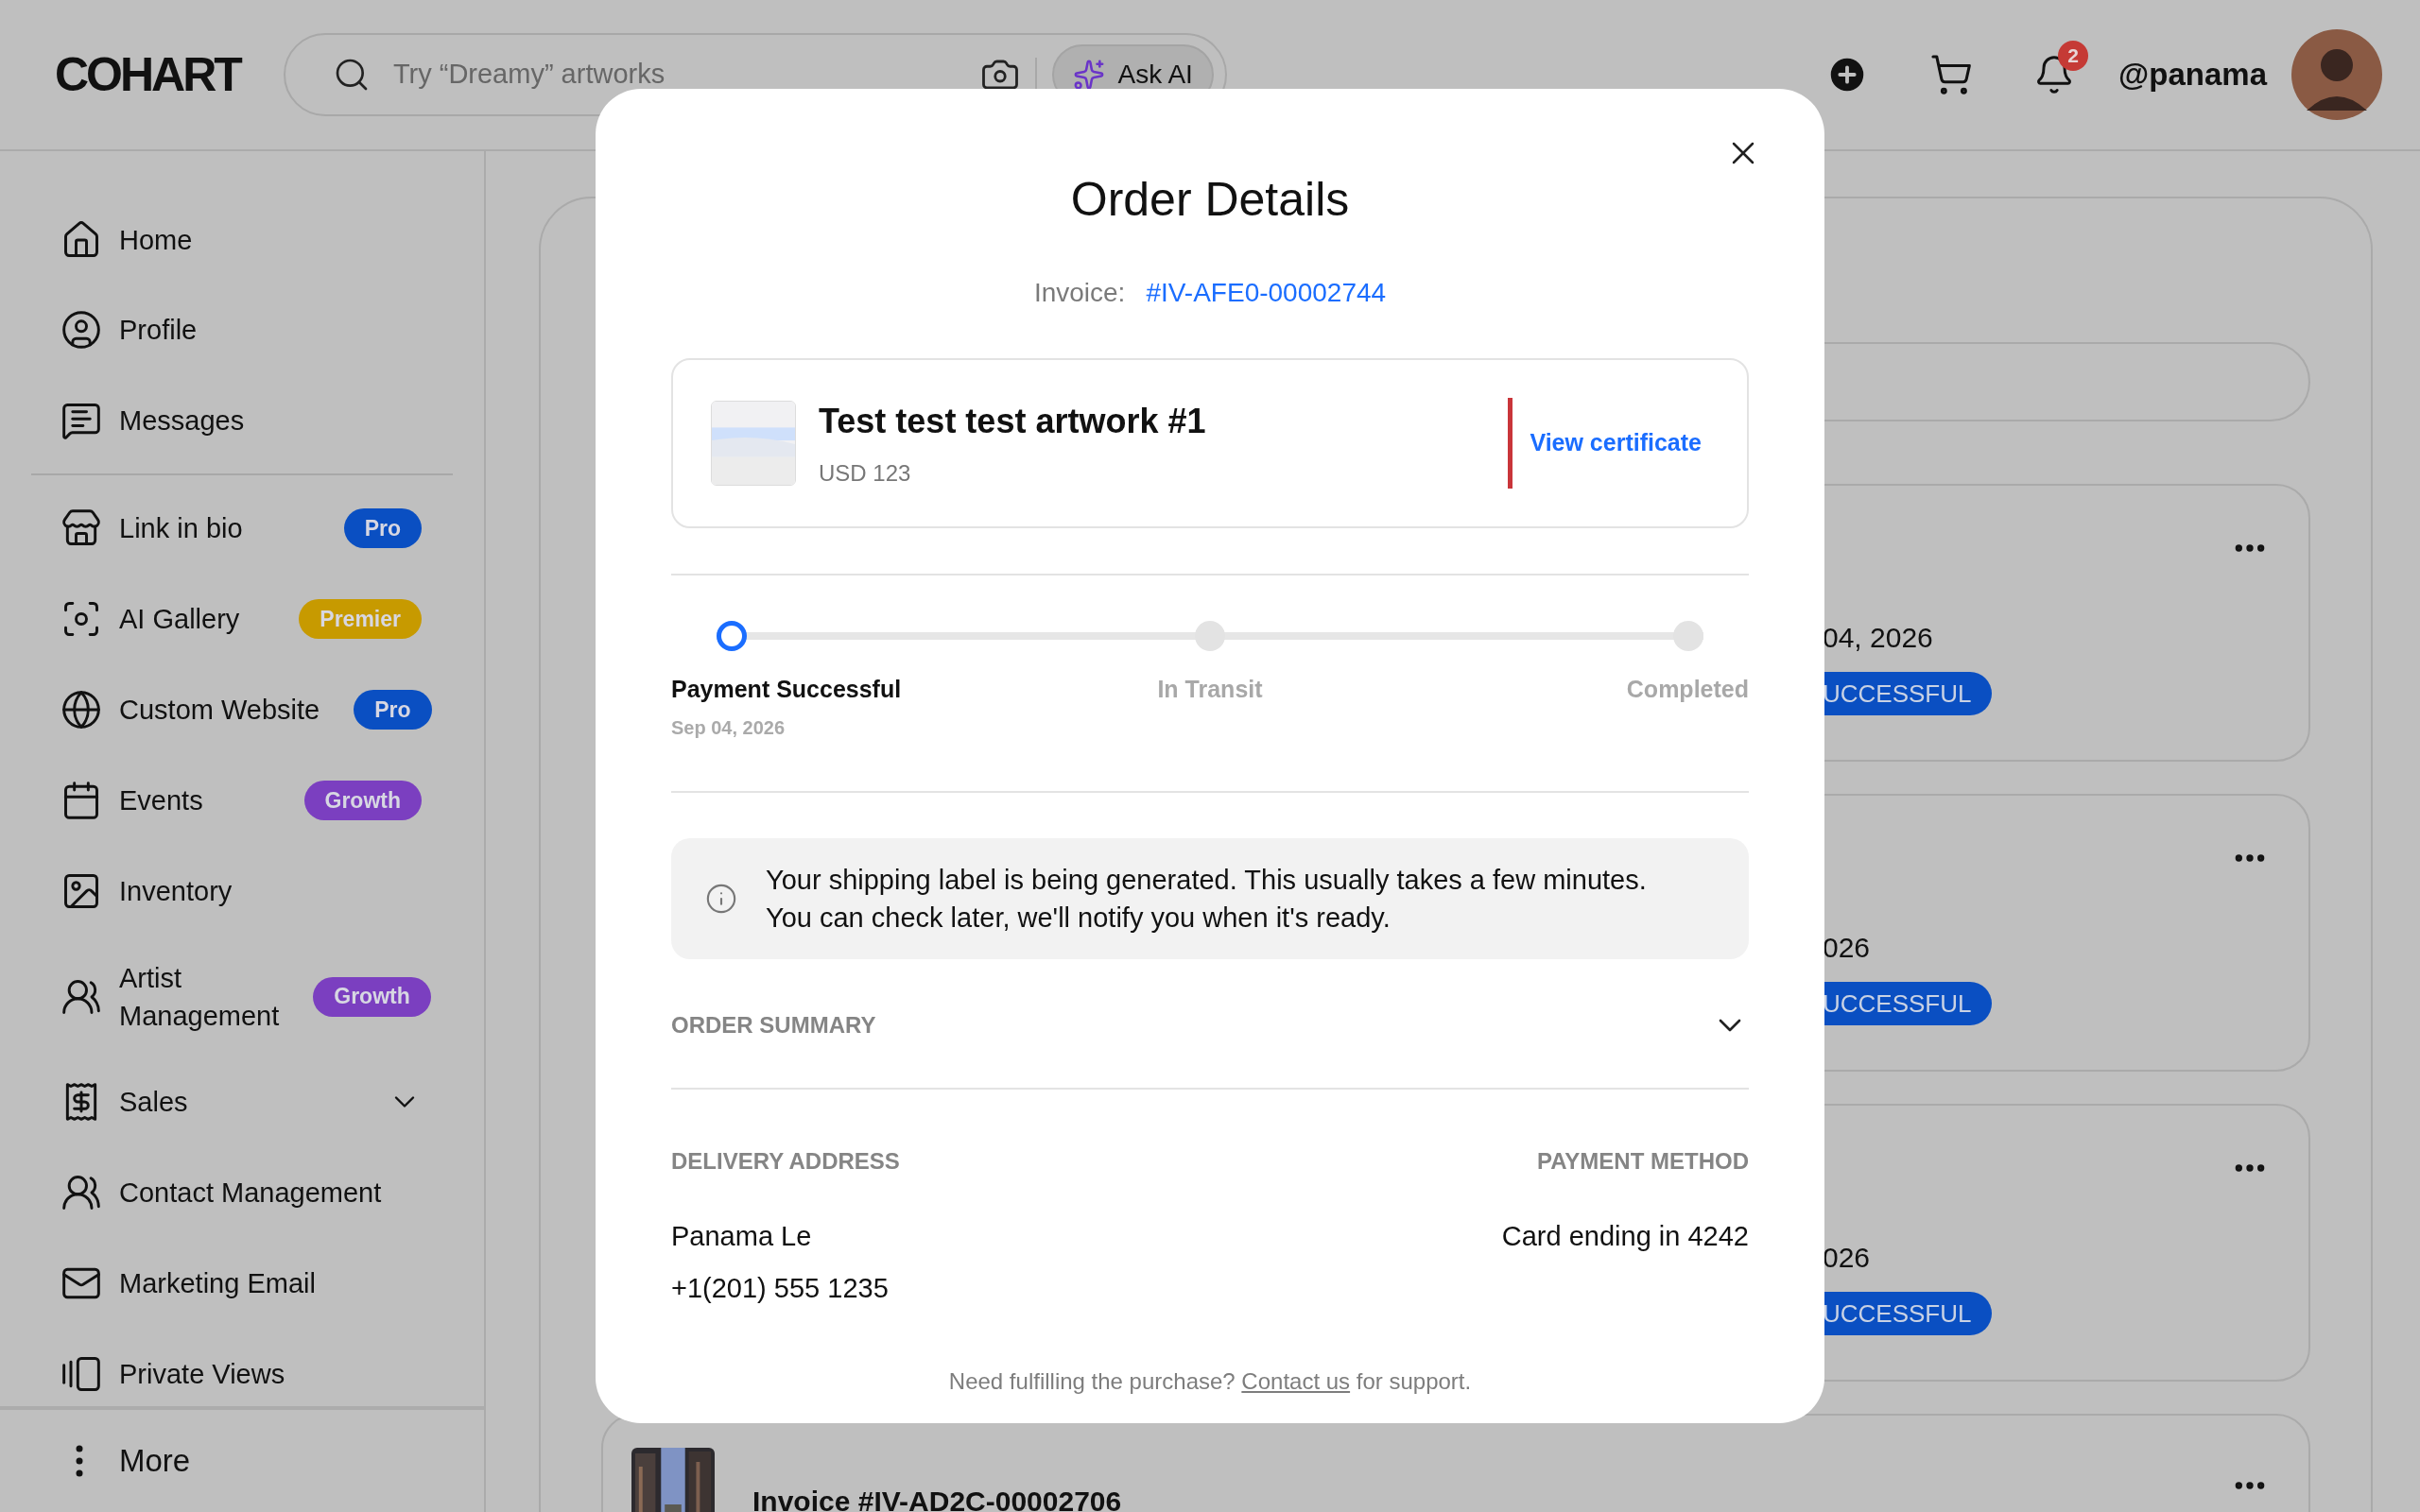  What do you see at coordinates (529, 75) in the screenshot?
I see `search-placeholder: Try “Dreamy” artworks` at bounding box center [529, 75].